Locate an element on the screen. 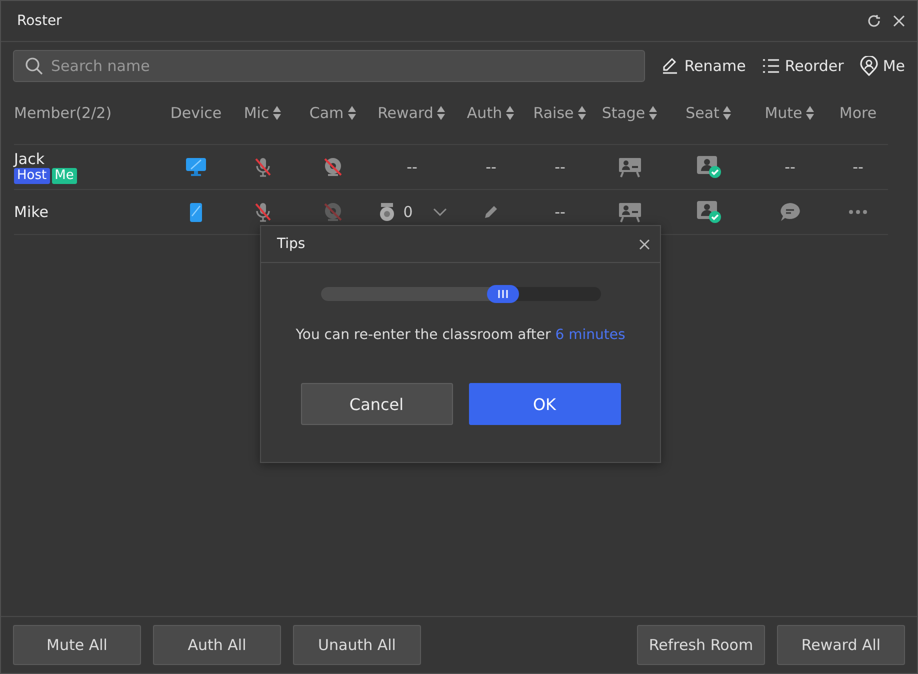  member-name: Jack is located at coordinates (29, 159).